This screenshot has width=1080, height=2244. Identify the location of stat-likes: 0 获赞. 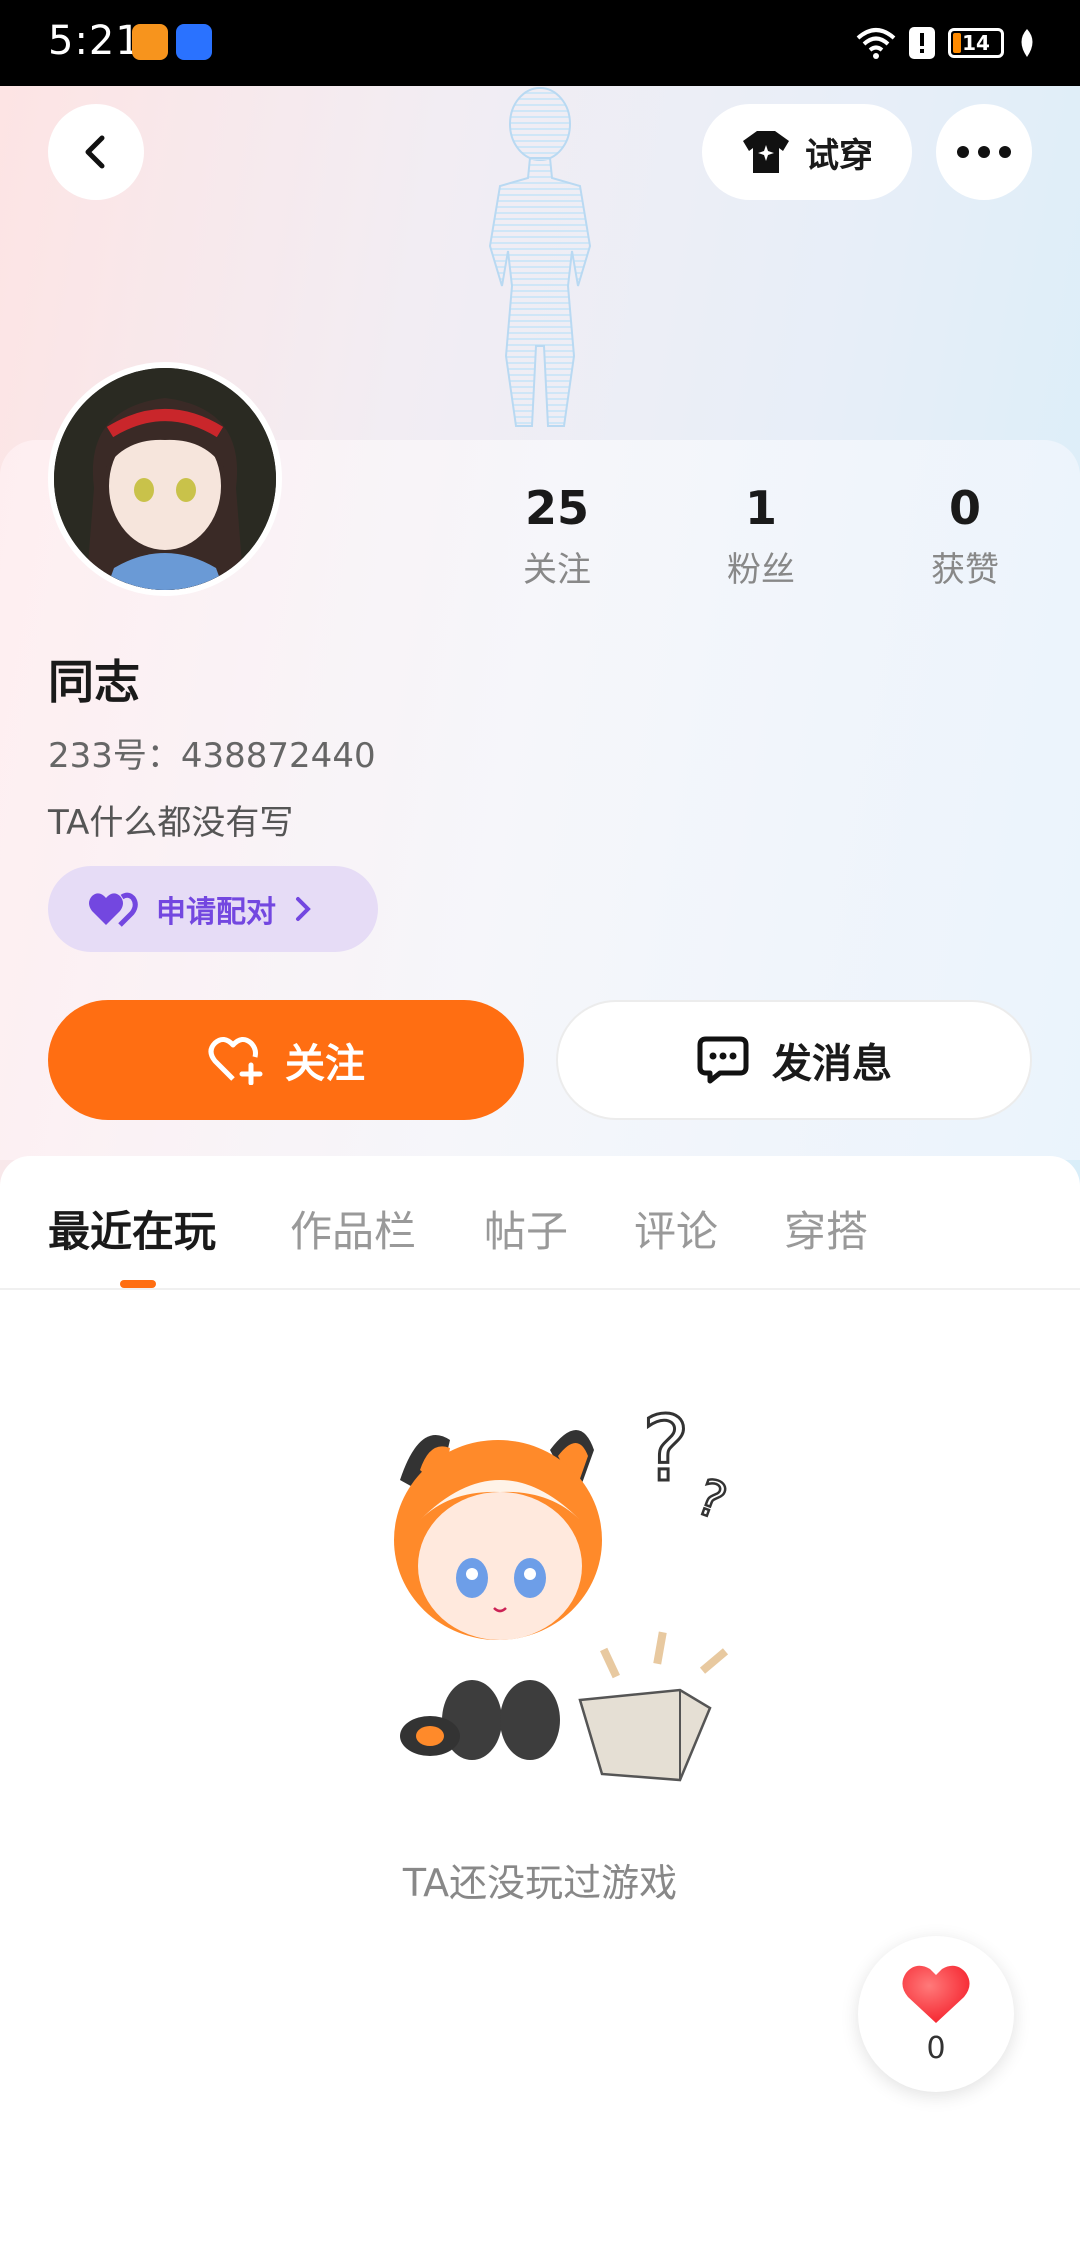
(965, 535).